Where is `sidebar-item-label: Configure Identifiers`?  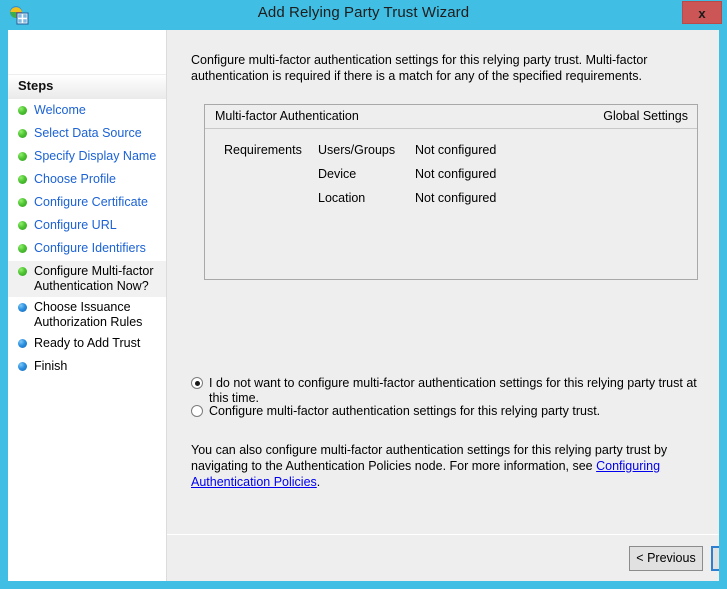 sidebar-item-label: Configure Identifiers is located at coordinates (90, 248).